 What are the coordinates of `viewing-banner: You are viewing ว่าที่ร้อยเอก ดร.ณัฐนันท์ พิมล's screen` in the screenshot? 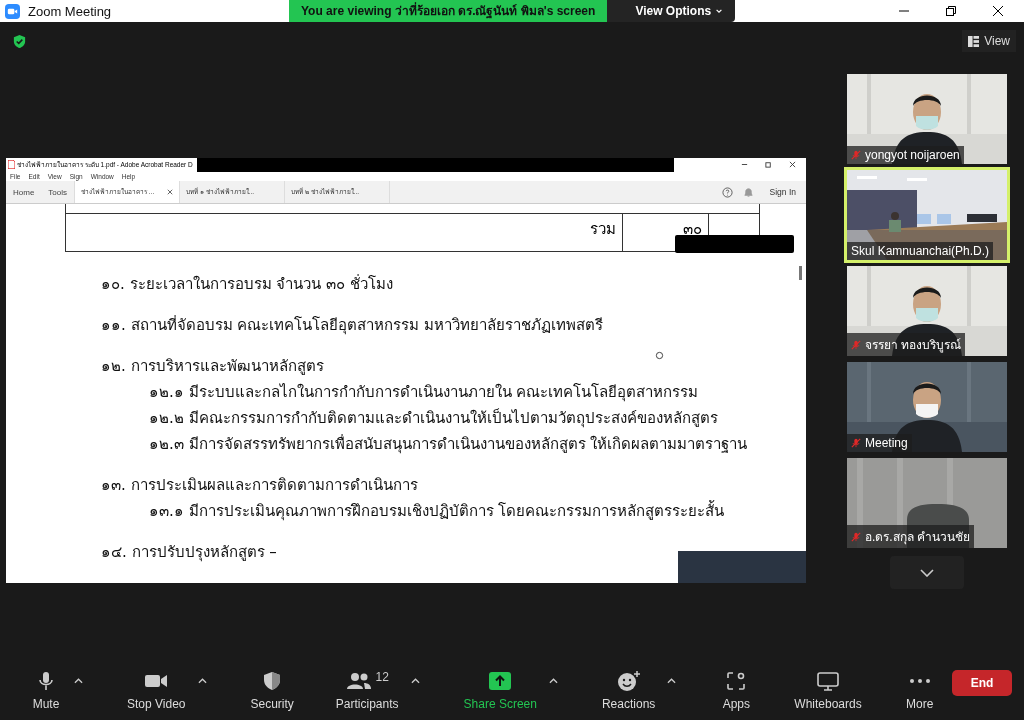 It's located at (448, 11).